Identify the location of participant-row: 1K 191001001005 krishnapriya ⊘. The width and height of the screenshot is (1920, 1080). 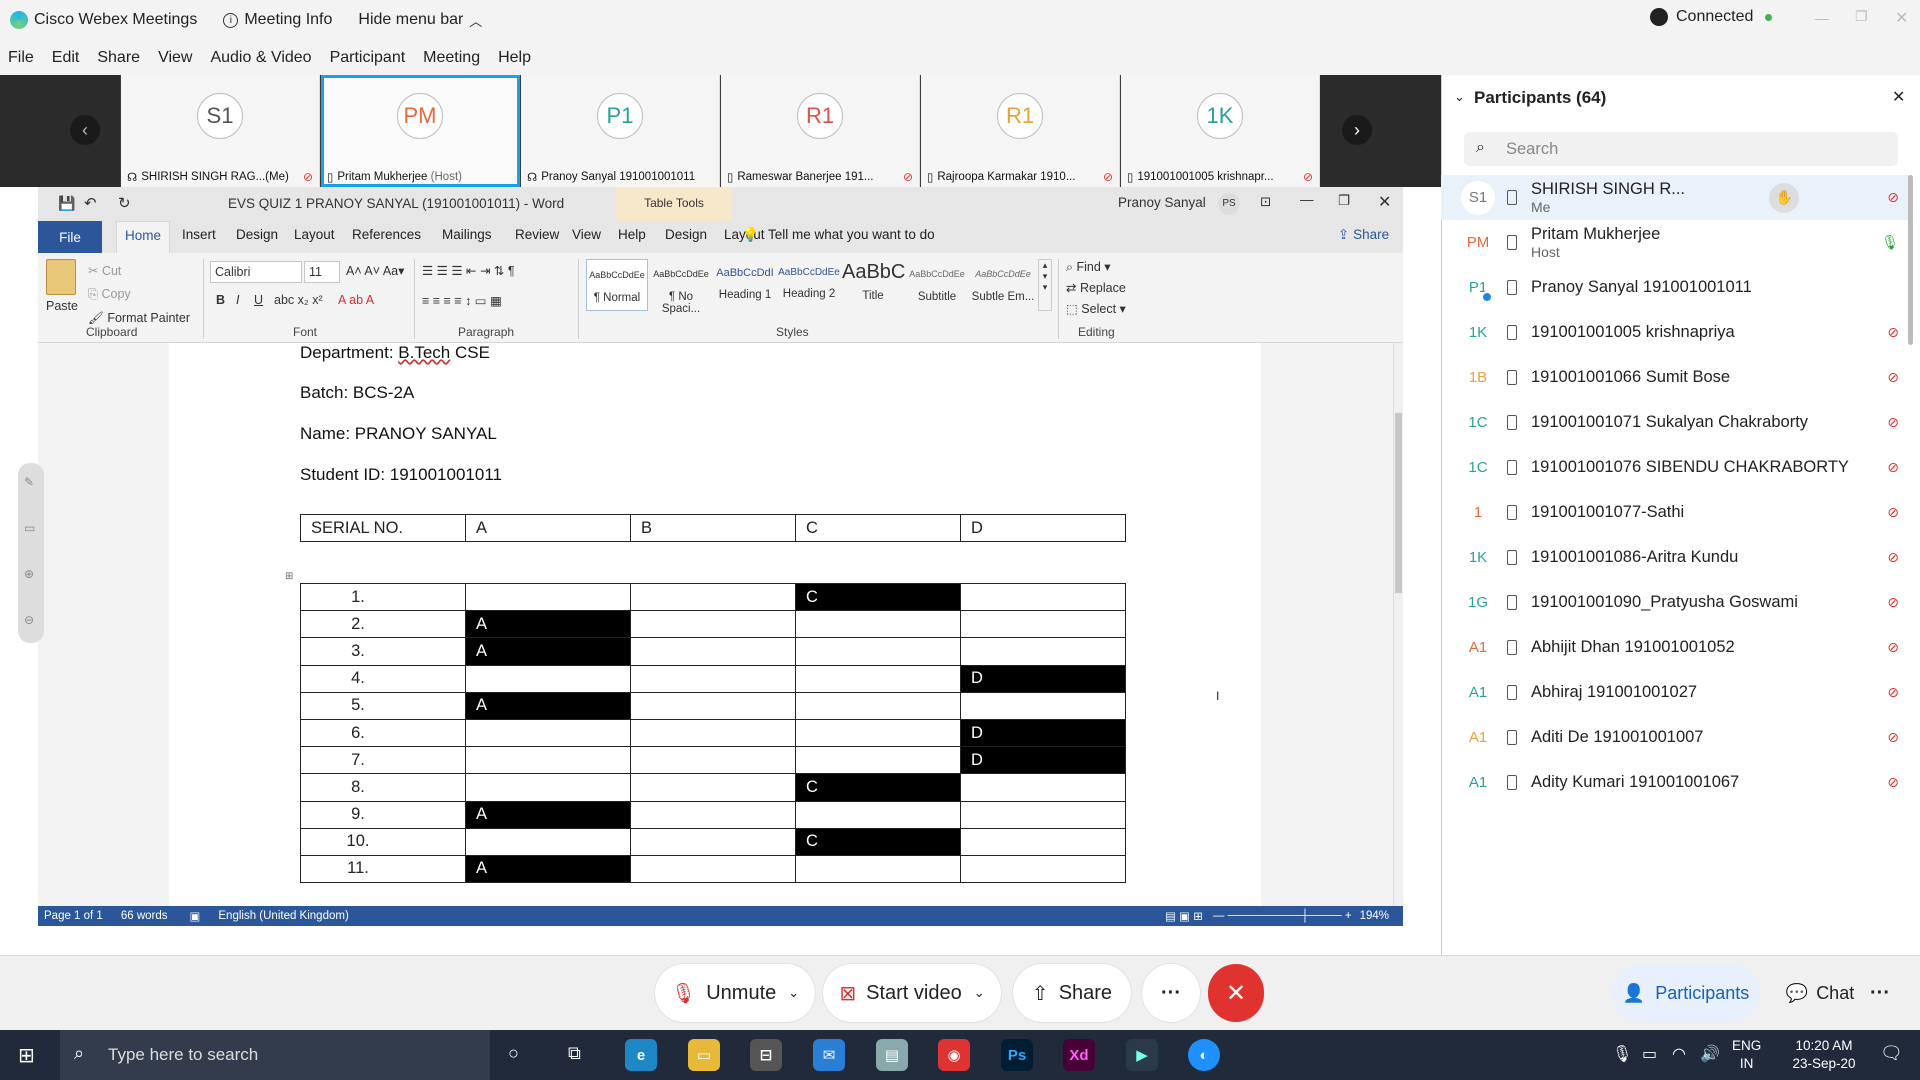
(1676, 332).